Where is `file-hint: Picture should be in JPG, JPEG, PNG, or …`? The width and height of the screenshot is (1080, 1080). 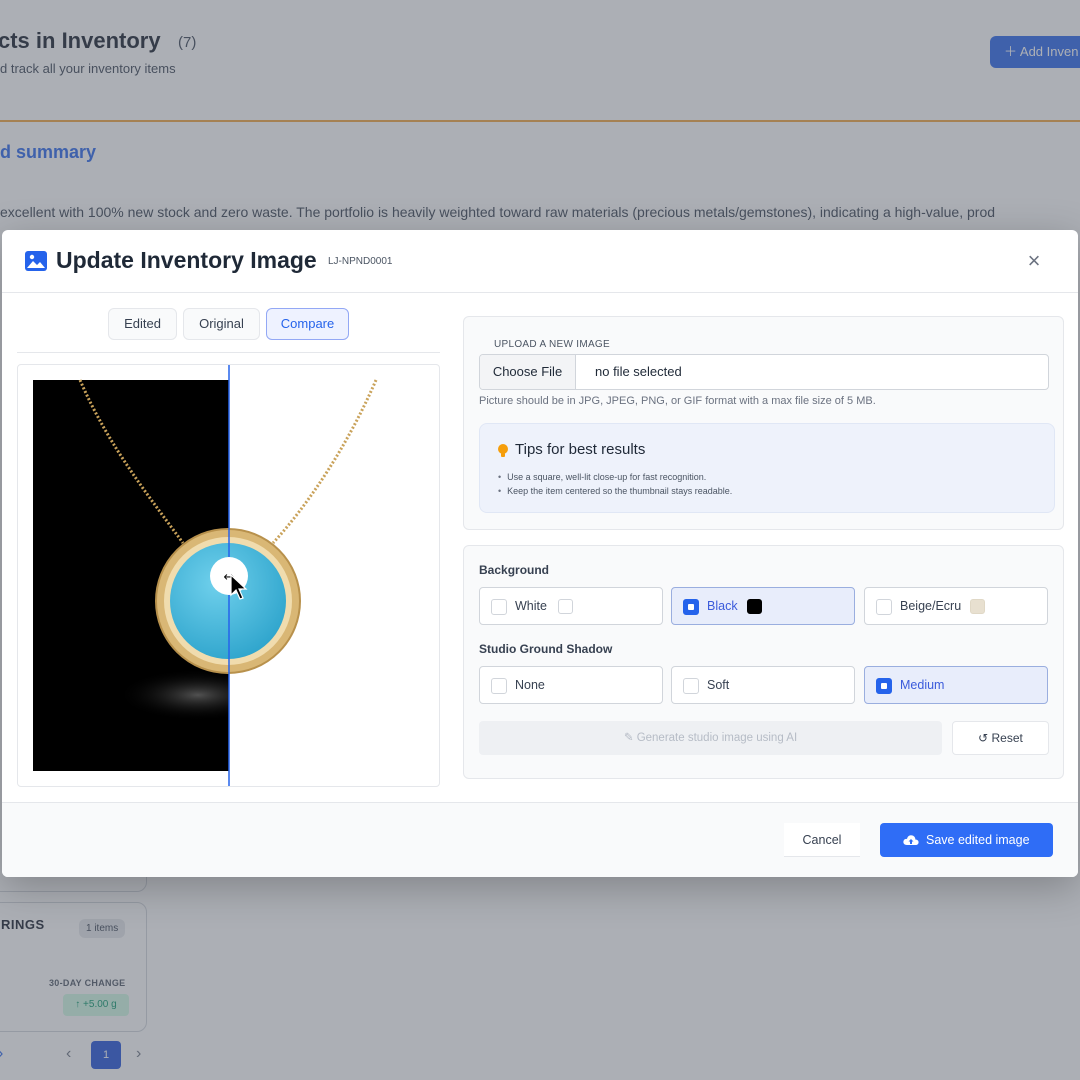
file-hint: Picture should be in JPG, JPEG, PNG, or … is located at coordinates (677, 401).